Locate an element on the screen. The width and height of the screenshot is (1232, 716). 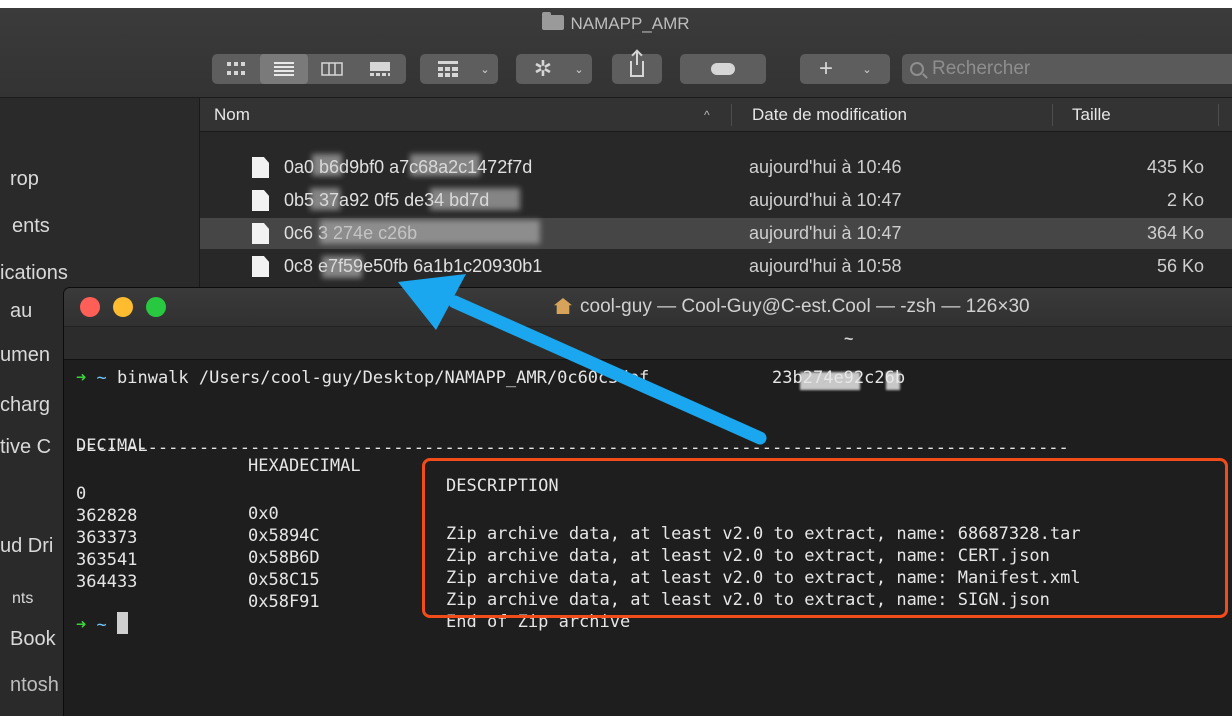
icon-view-button is located at coordinates (236, 69).